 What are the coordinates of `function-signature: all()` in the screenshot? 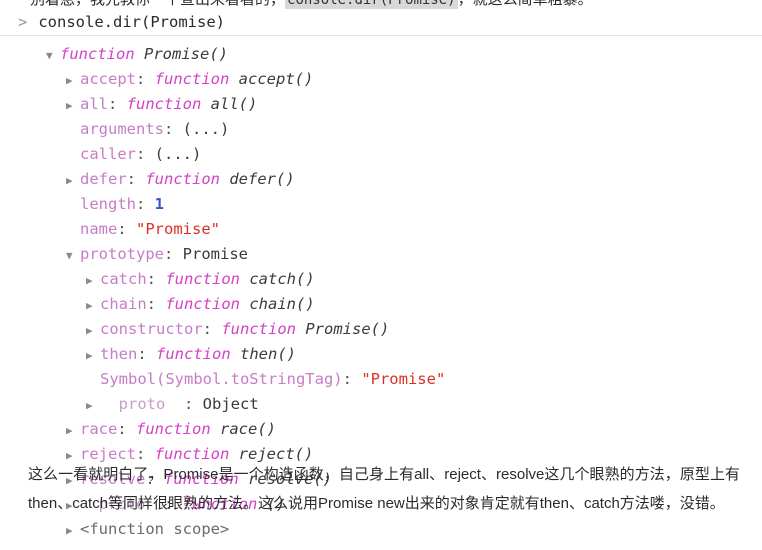 It's located at (234, 104).